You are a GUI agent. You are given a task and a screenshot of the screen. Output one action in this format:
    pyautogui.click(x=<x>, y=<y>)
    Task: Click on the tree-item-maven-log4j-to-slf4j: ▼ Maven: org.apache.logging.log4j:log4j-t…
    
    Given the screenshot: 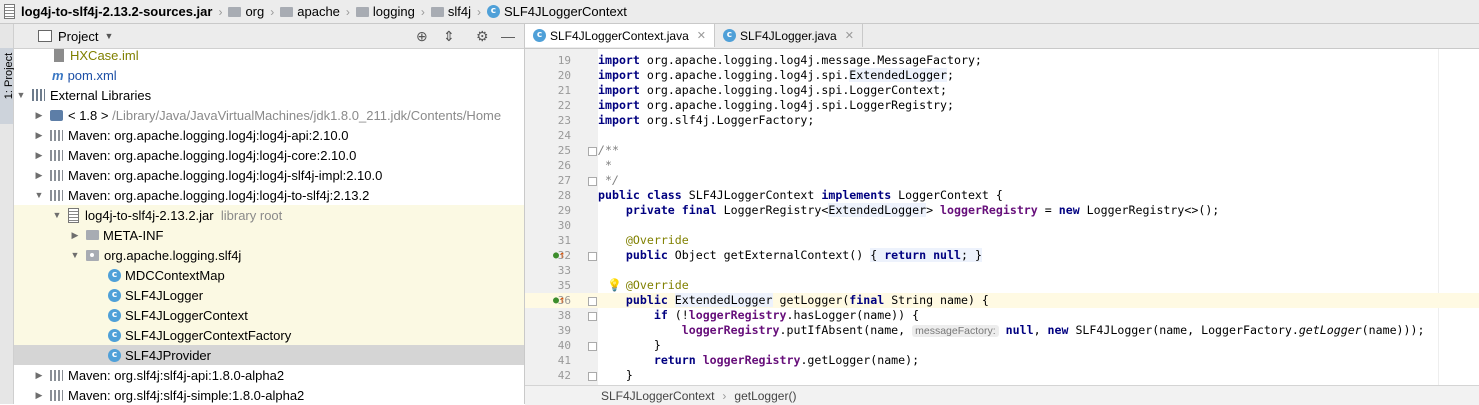 What is the action you would take?
    pyautogui.click(x=269, y=195)
    